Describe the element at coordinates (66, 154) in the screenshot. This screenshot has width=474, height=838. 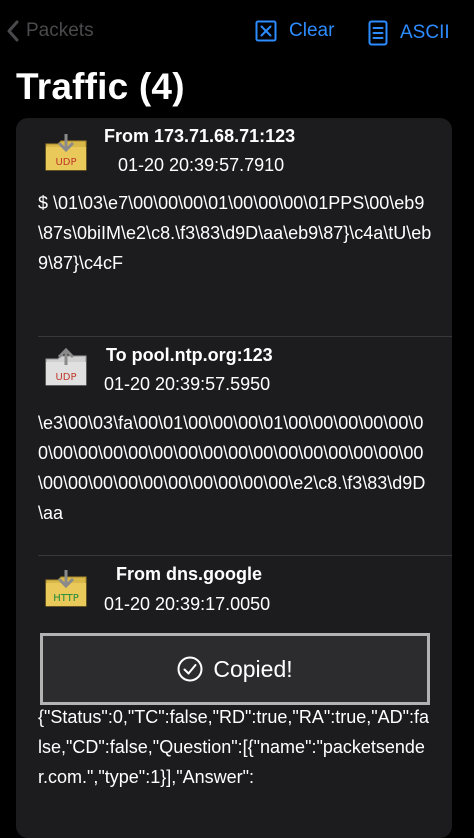
I see `udp-download-icon: UDP` at that location.